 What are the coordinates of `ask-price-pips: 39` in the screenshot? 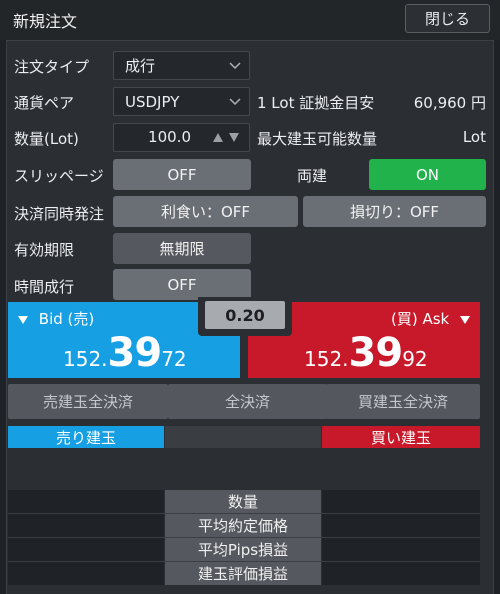 It's located at (376, 353).